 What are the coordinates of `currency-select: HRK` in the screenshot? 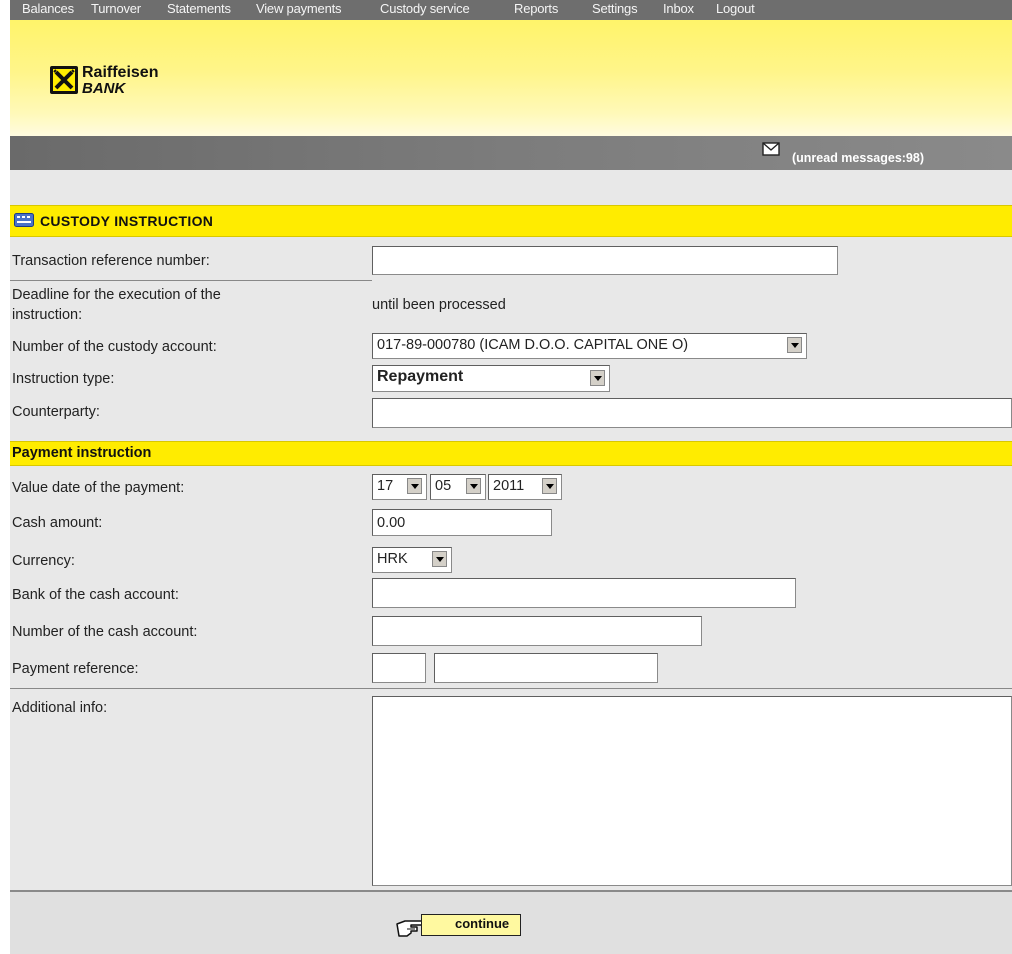 It's located at (412, 560).